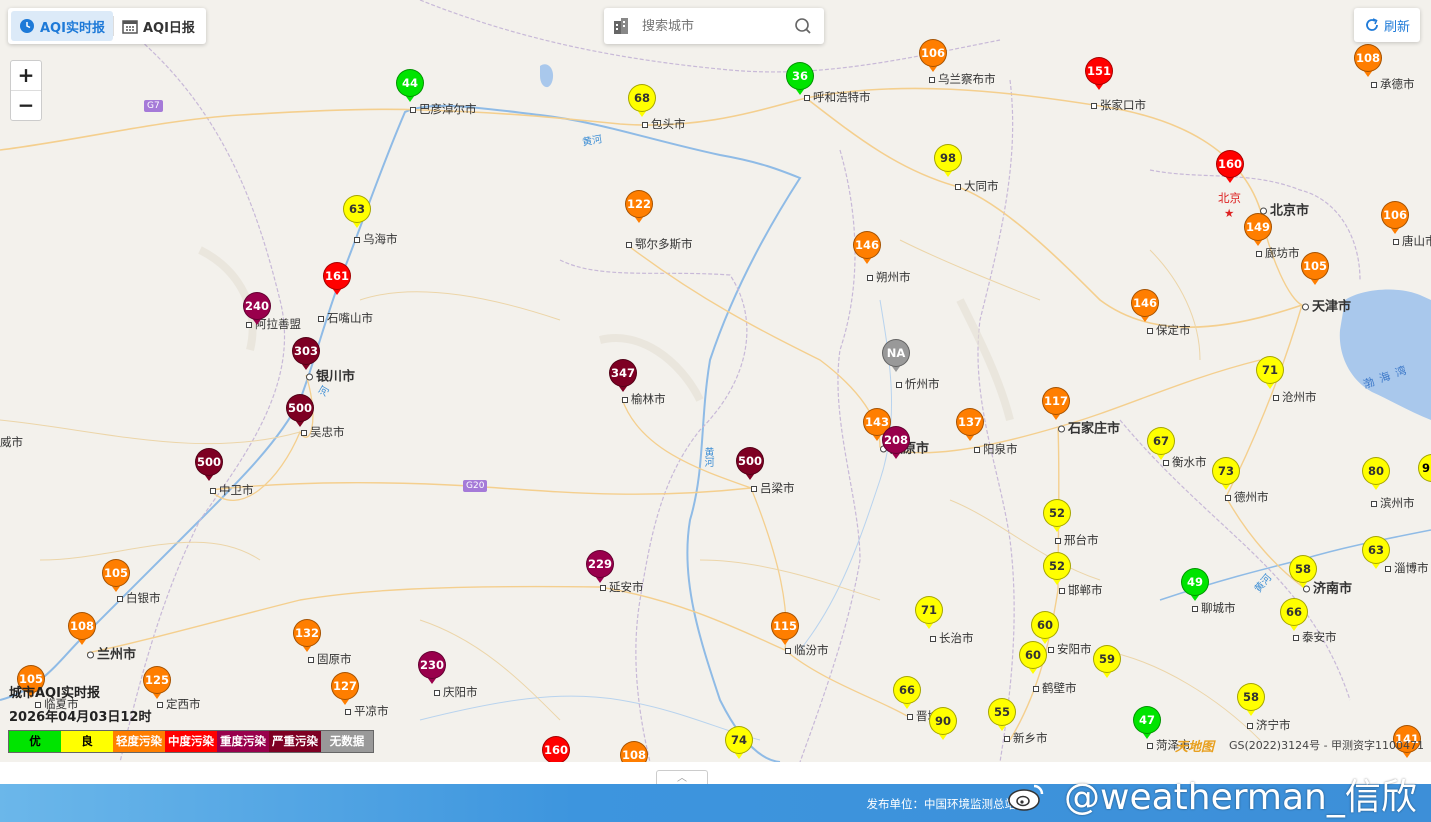 The height and width of the screenshot is (822, 1431). What do you see at coordinates (896, 355) in the screenshot?
I see `aqi-marker: NA` at bounding box center [896, 355].